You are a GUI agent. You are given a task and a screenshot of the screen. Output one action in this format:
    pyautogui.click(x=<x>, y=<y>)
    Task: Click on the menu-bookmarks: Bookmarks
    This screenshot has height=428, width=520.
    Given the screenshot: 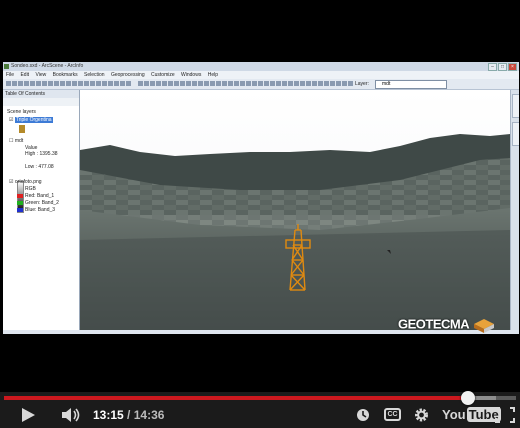 What is the action you would take?
    pyautogui.click(x=65, y=75)
    